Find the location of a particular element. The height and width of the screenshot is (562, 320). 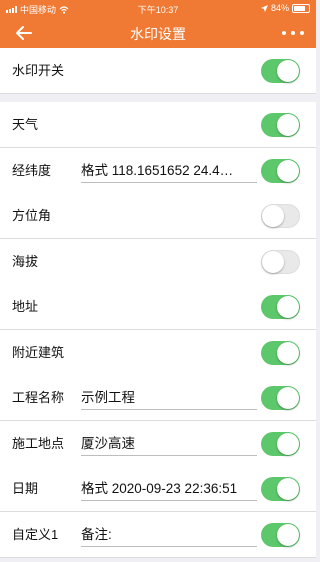

setting-label: 海拔 is located at coordinates (25, 261).